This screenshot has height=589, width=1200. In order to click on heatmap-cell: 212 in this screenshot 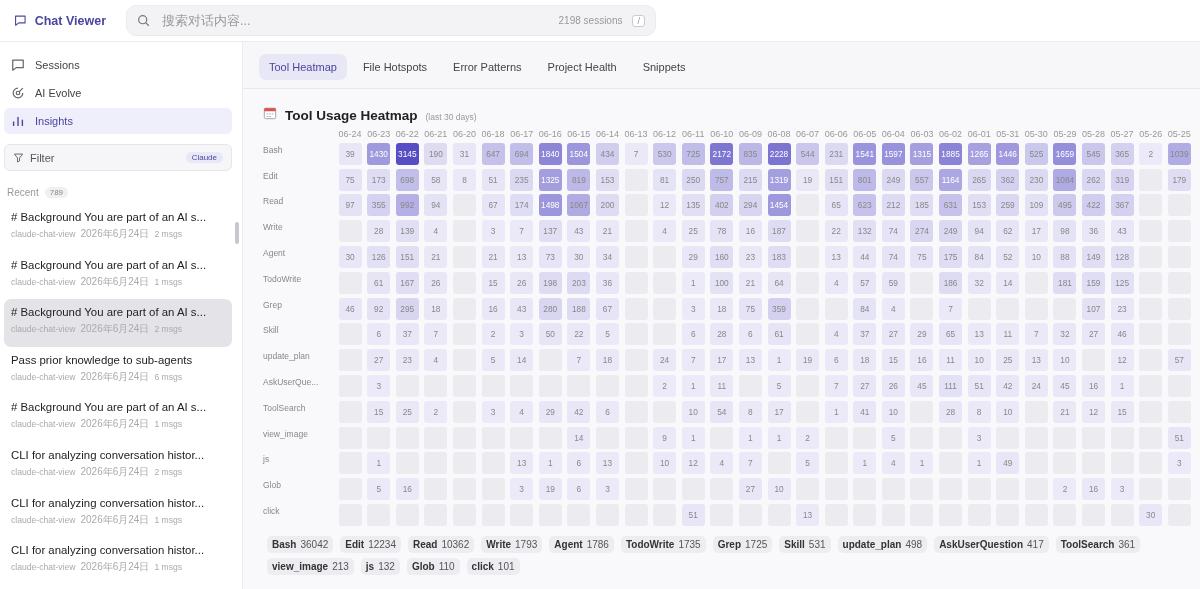, I will do `click(893, 205)`.